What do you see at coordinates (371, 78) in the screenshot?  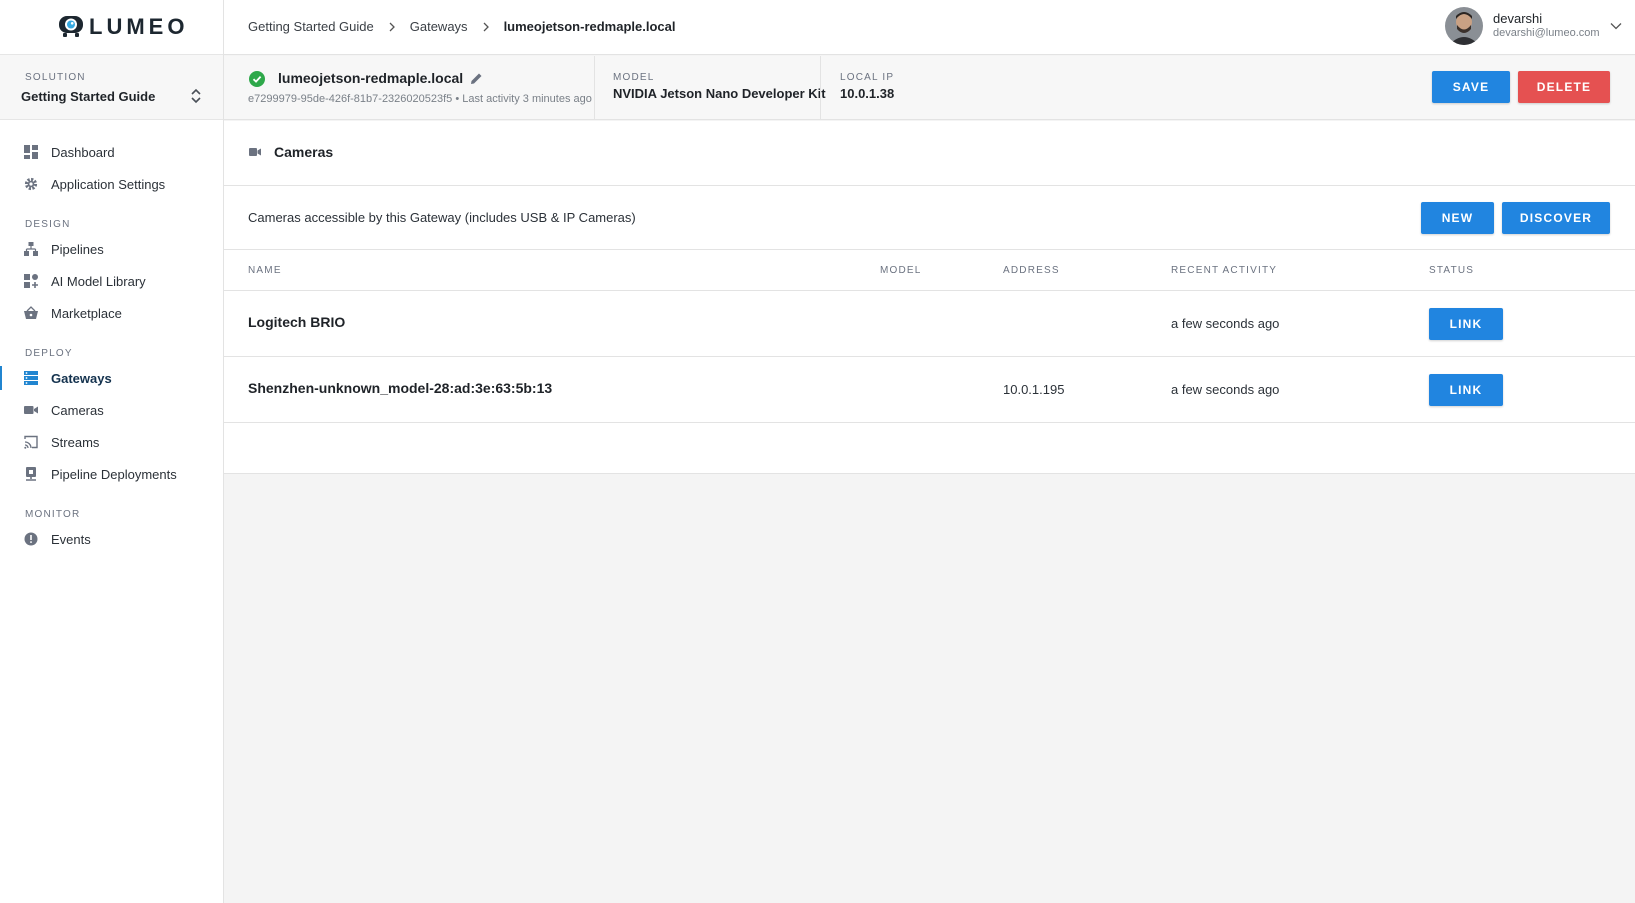 I see `gateway-name: lumeojetson-redmaple.local` at bounding box center [371, 78].